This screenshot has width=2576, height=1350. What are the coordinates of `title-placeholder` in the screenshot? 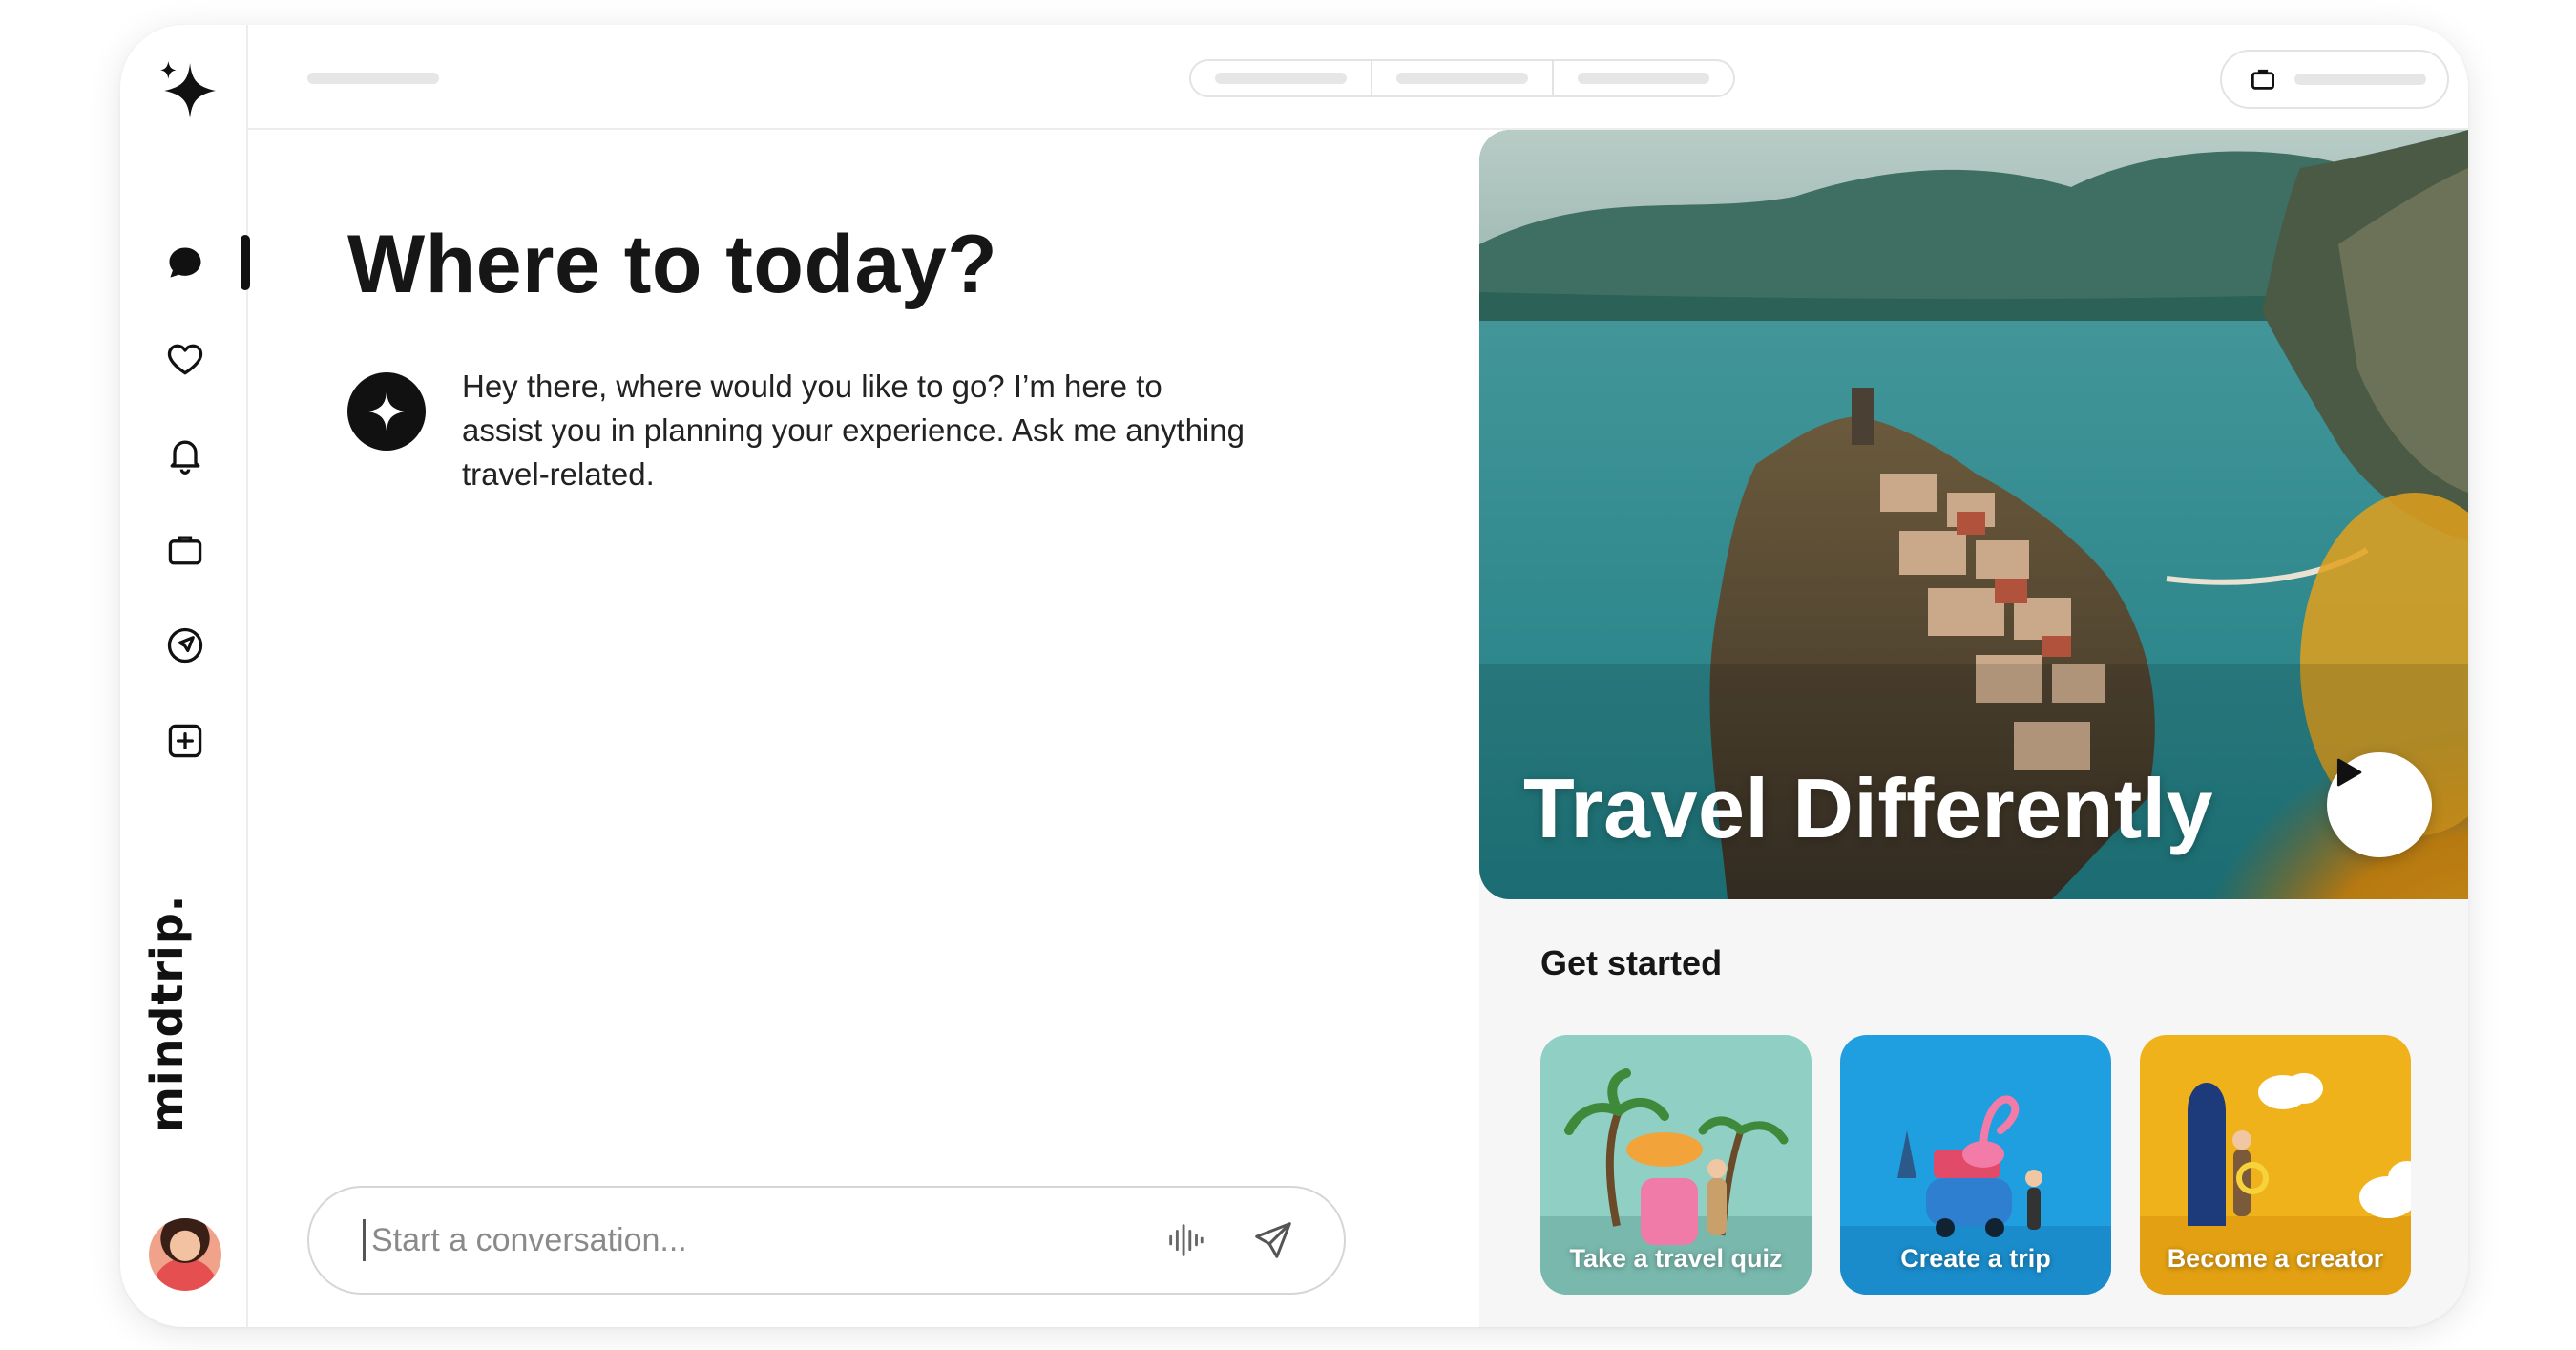 It's located at (373, 78).